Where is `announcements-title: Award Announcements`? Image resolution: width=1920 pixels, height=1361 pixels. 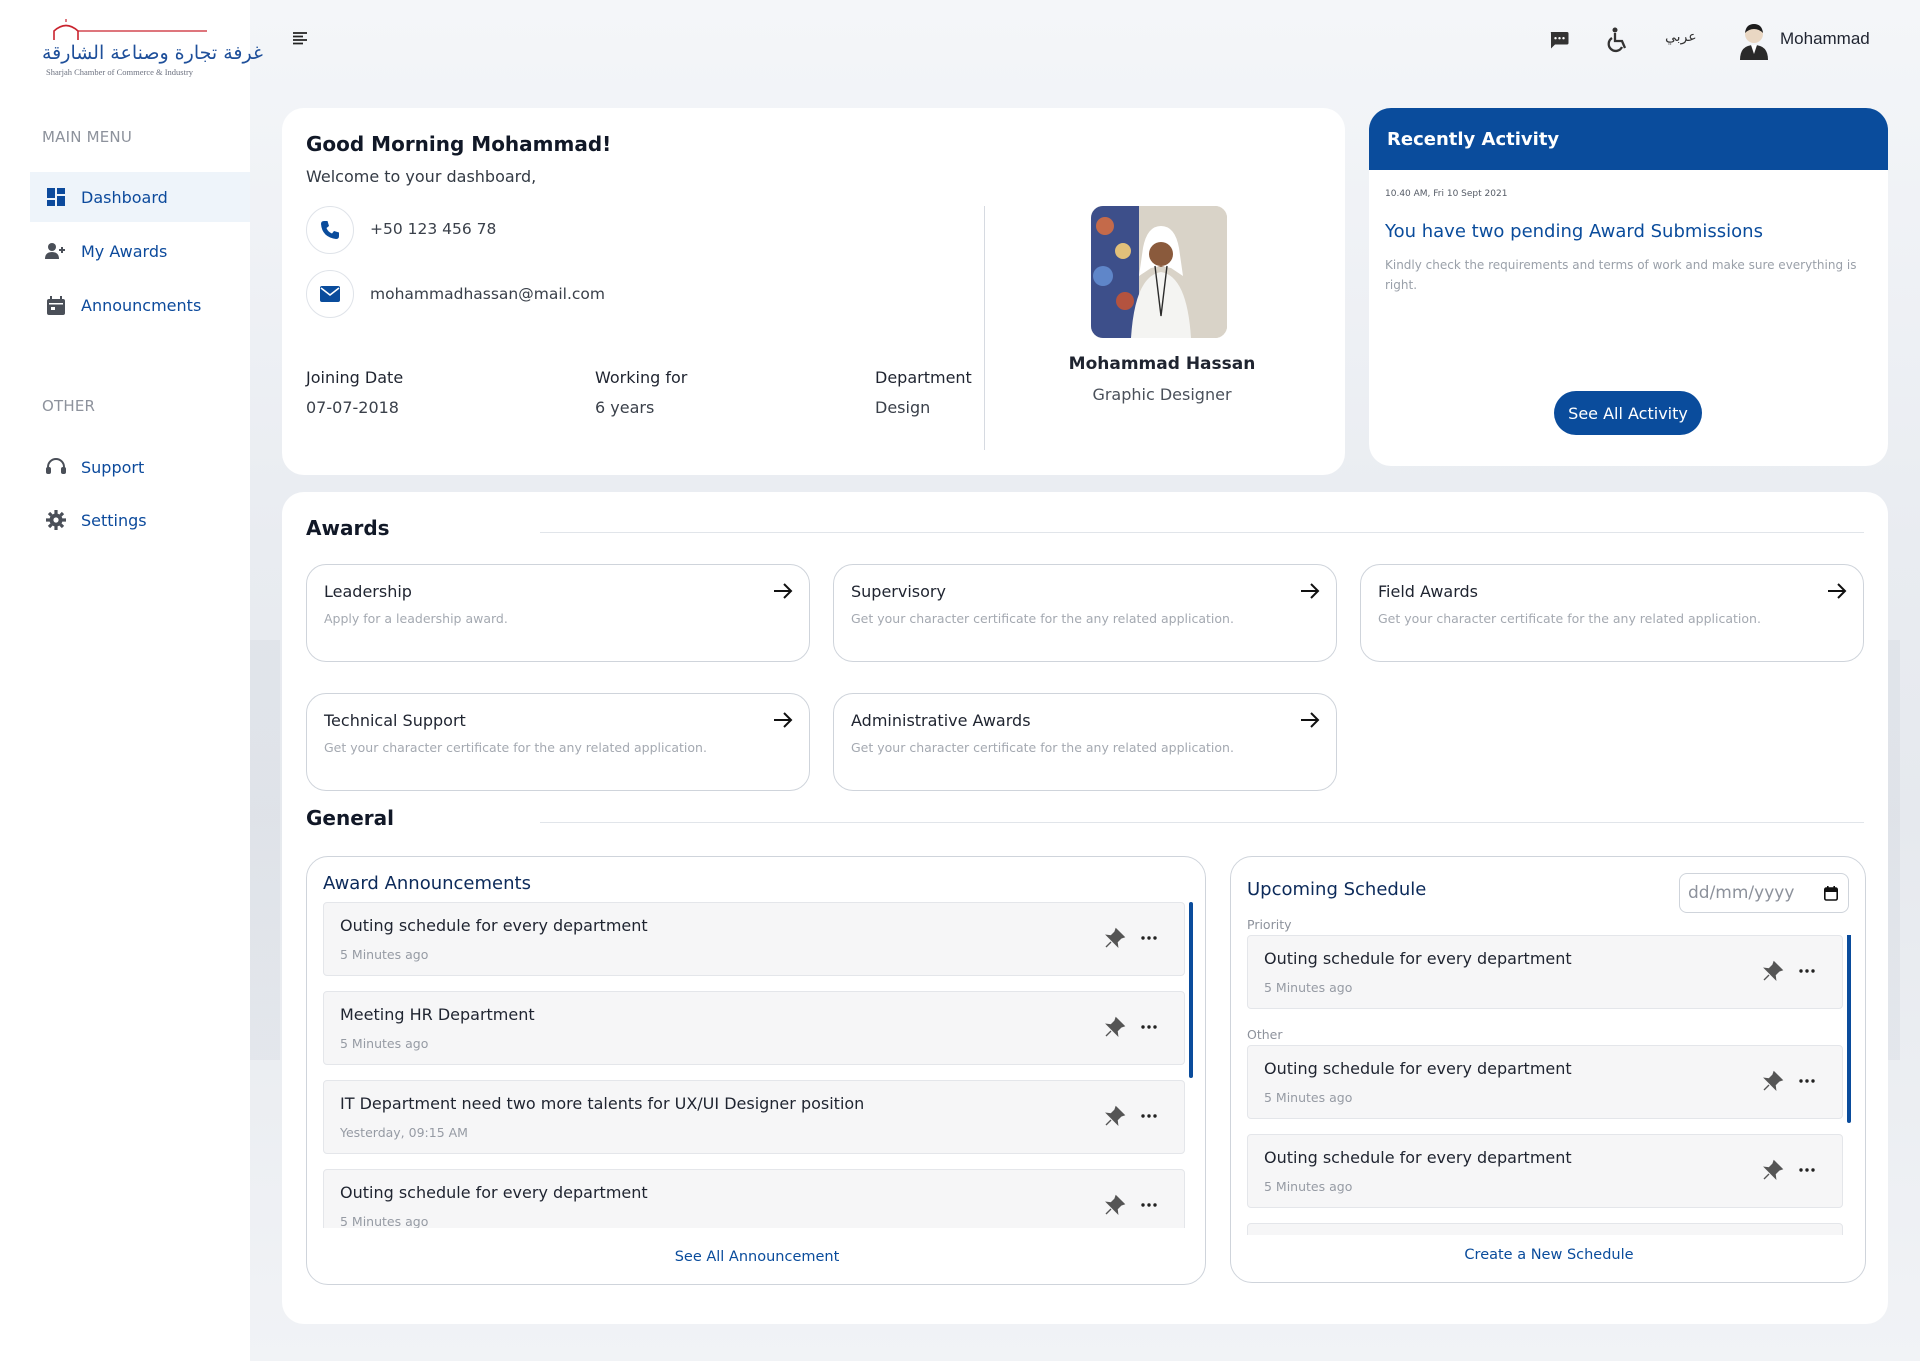 announcements-title: Award Announcements is located at coordinates (427, 883).